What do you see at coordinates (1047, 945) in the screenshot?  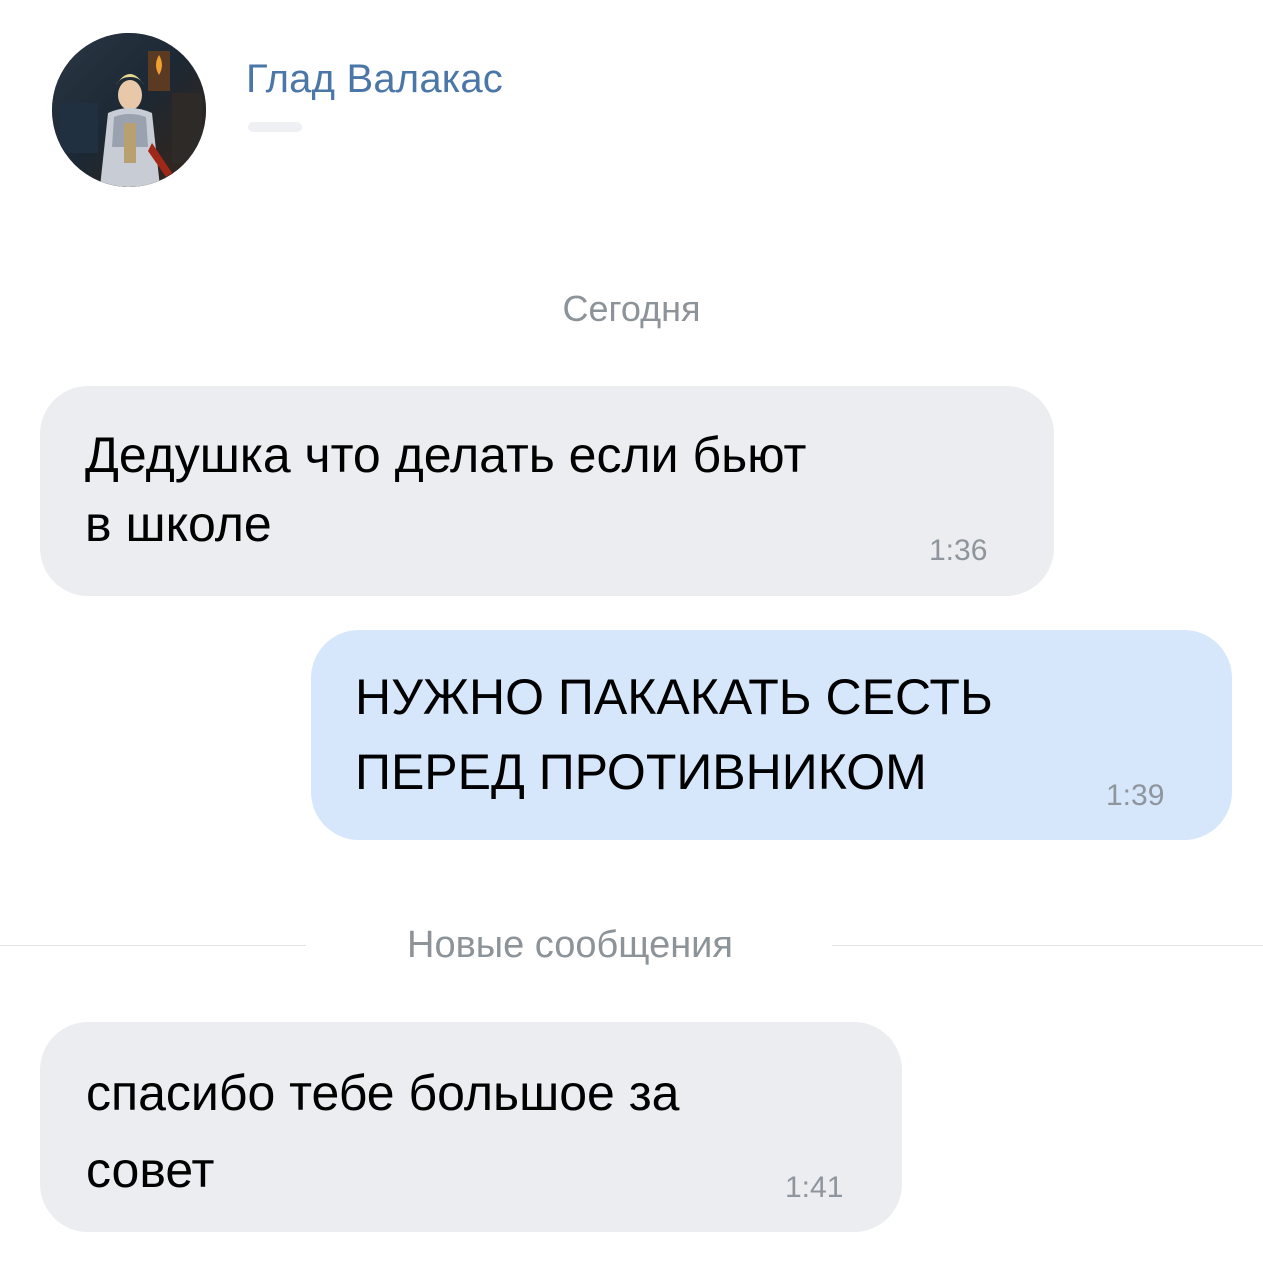 I see `divider-line-right` at bounding box center [1047, 945].